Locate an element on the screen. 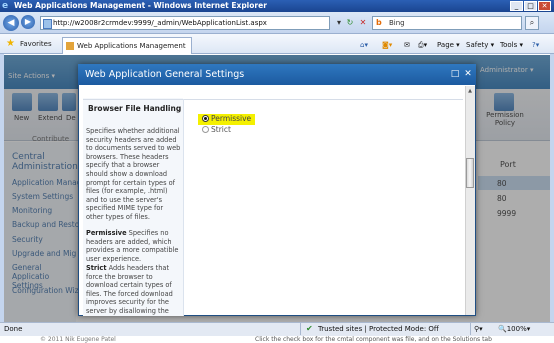 The width and height of the screenshot is (554, 343). search-button: ⌕ is located at coordinates (532, 23).